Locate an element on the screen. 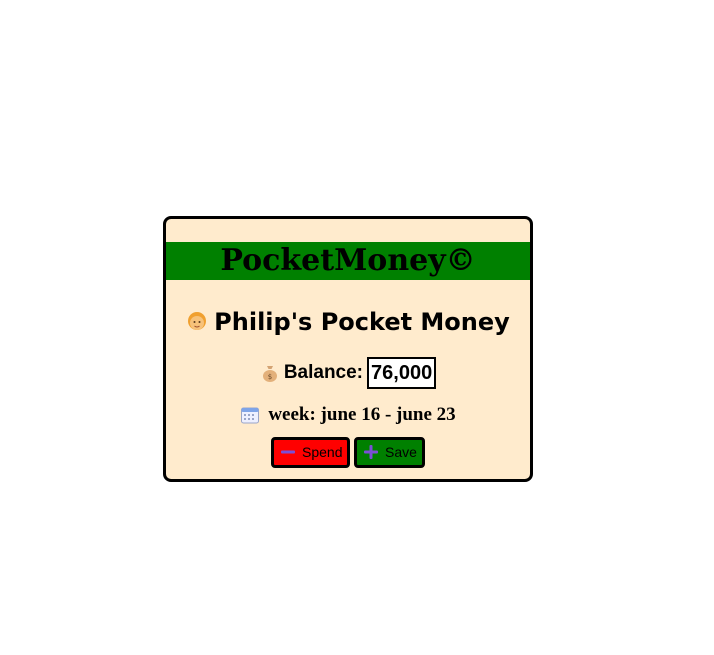 This screenshot has width=714, height=655. balance-value: 76,000 is located at coordinates (402, 373).